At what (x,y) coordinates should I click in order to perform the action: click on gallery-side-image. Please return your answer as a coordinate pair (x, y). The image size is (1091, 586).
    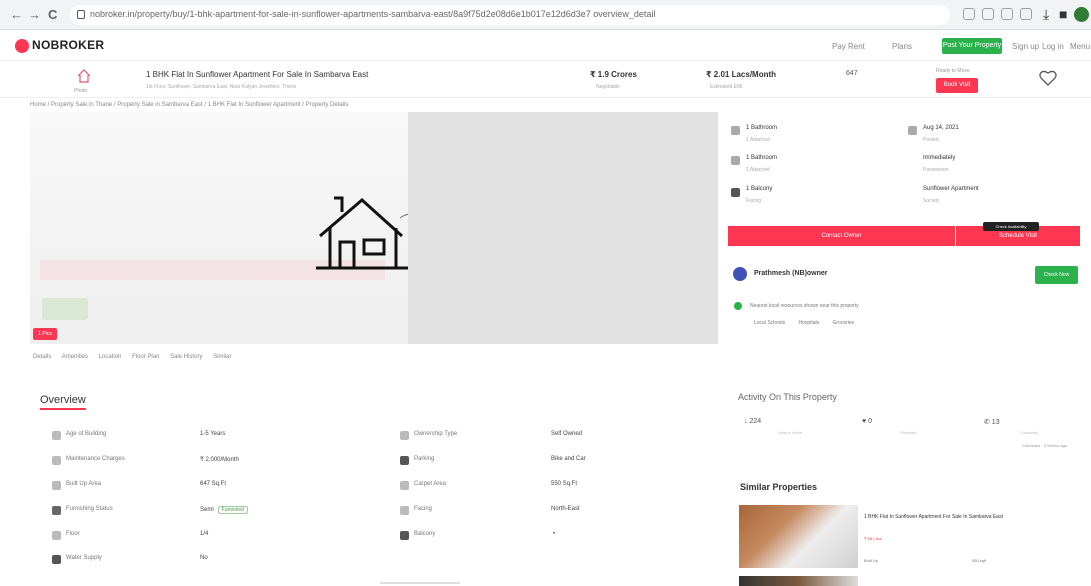
    Looking at the image, I should click on (563, 228).